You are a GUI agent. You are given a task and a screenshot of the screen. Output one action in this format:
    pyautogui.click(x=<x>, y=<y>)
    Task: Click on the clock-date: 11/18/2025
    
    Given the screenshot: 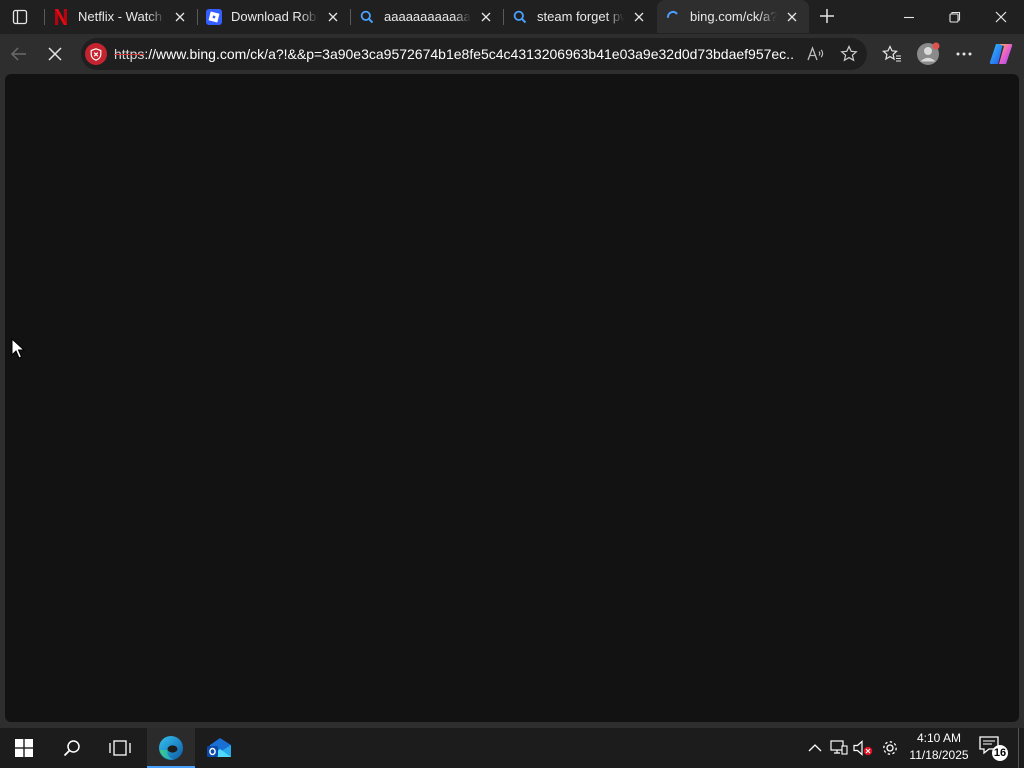 What is the action you would take?
    pyautogui.click(x=939, y=755)
    